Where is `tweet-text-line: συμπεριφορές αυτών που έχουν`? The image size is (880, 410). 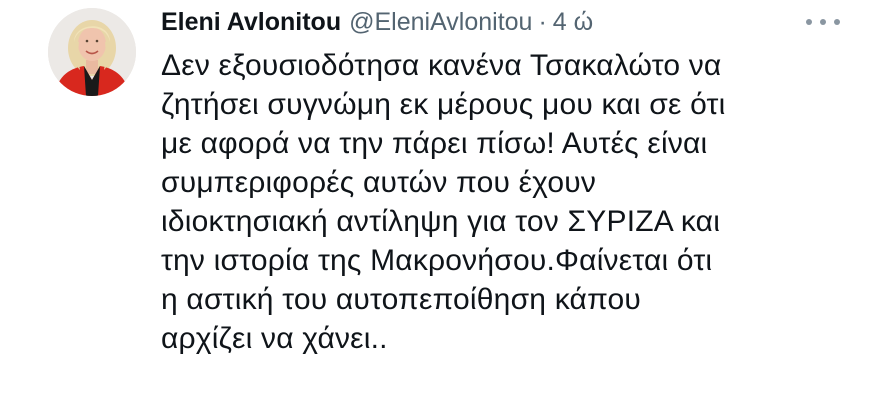 tweet-text-line: συμπεριφορές αυτών που έχουν is located at coordinates (379, 182).